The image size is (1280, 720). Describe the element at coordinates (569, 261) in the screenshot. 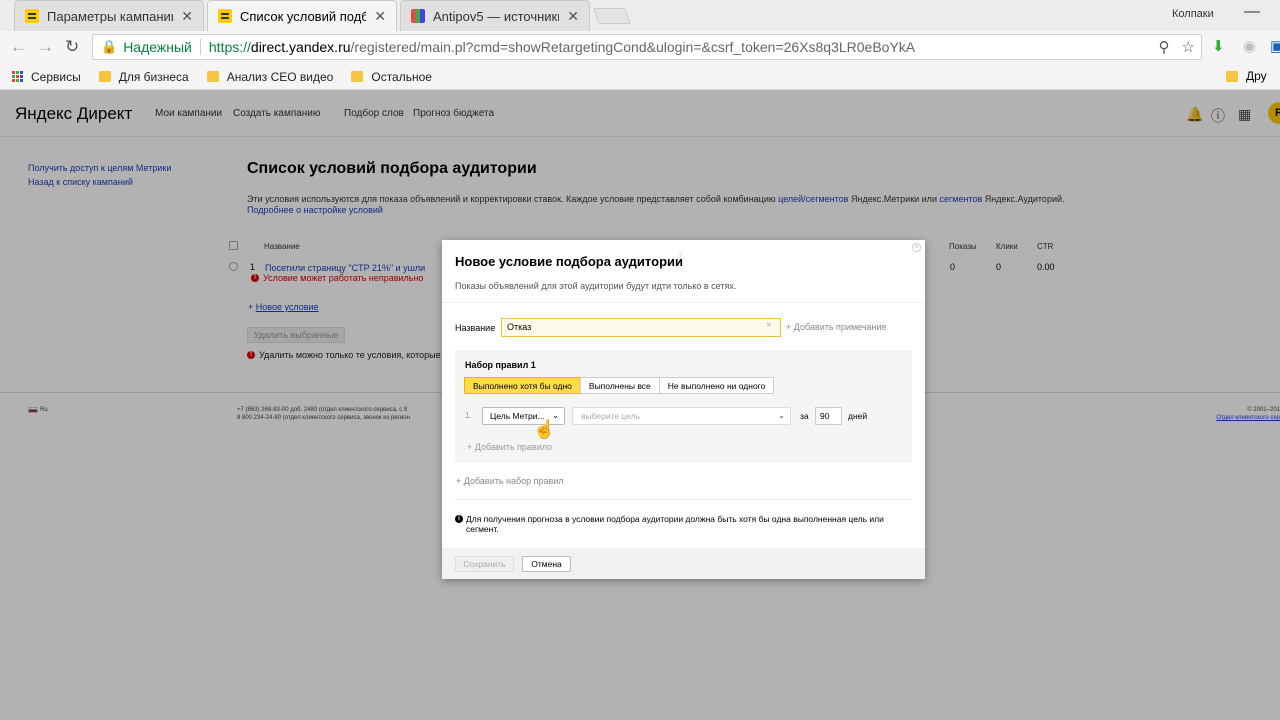

I see `dialog-title: Новое условие подбора аудитории` at that location.